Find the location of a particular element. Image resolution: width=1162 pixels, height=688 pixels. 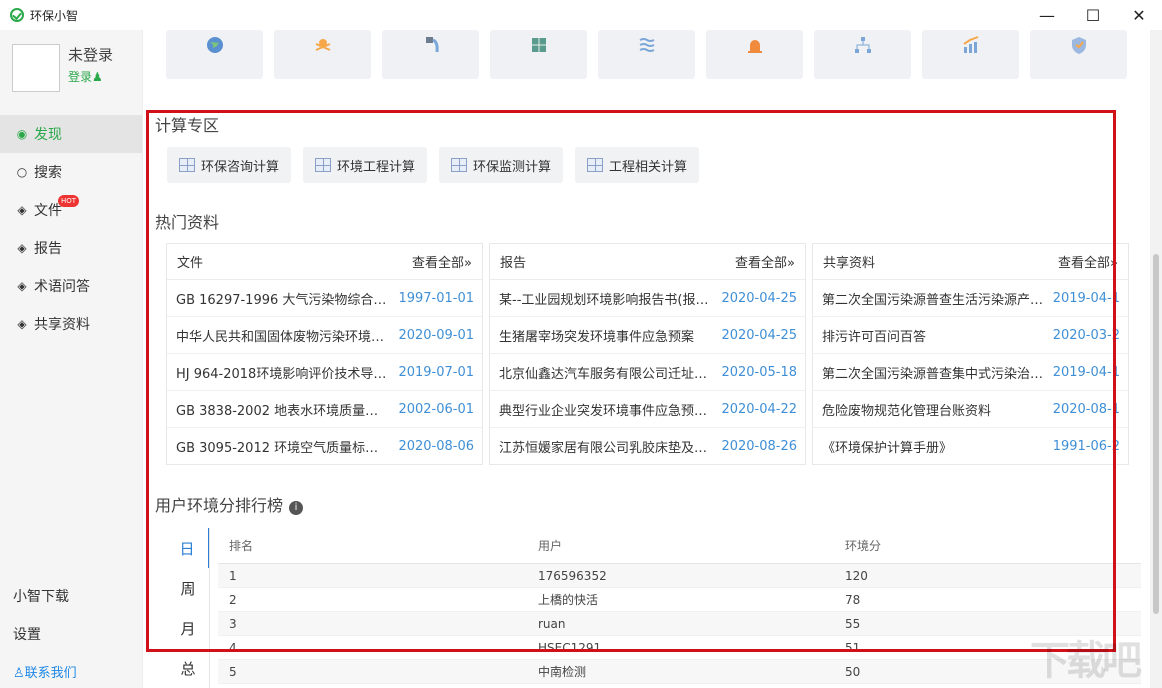

tab-divider is located at coordinates (209, 608).